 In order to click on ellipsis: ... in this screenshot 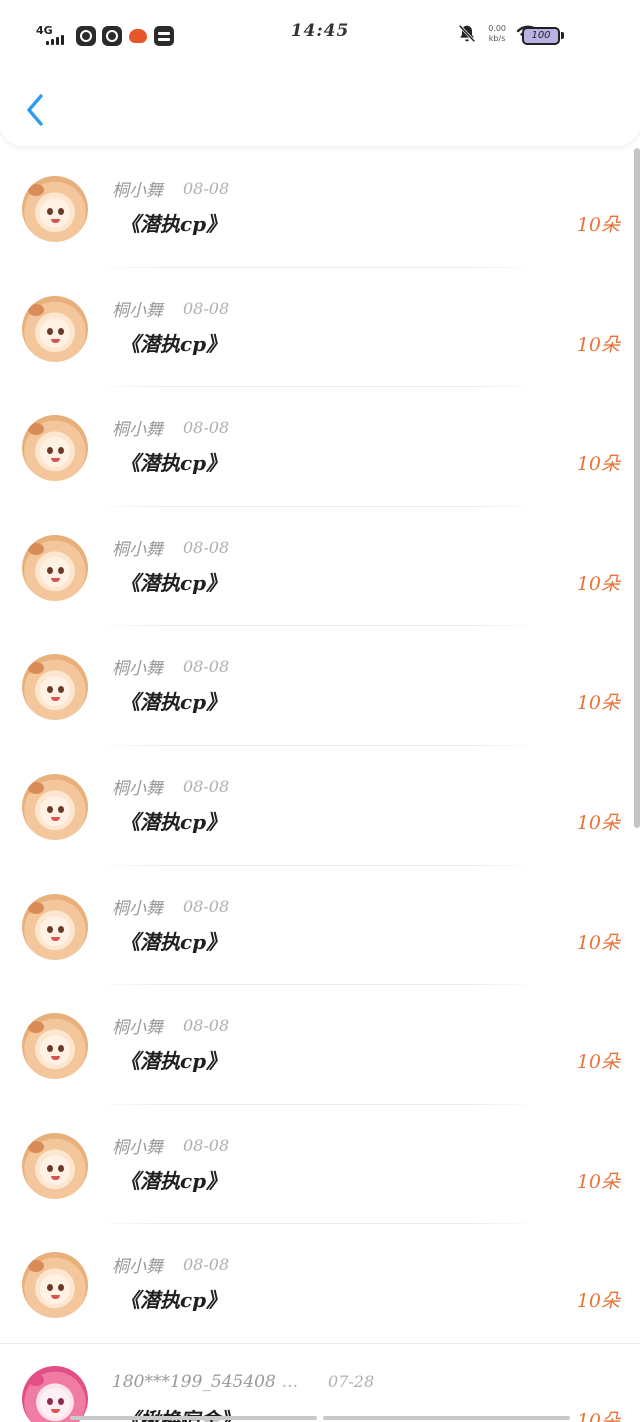, I will do `click(290, 1381)`.